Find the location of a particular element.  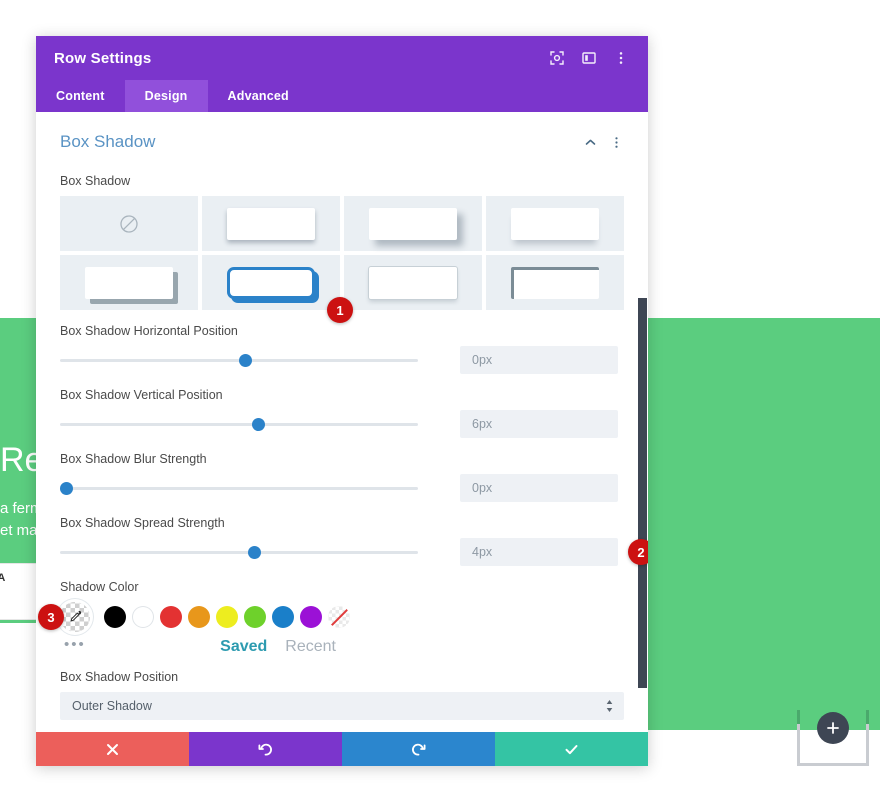

blur-strength-slider is located at coordinates (239, 488).